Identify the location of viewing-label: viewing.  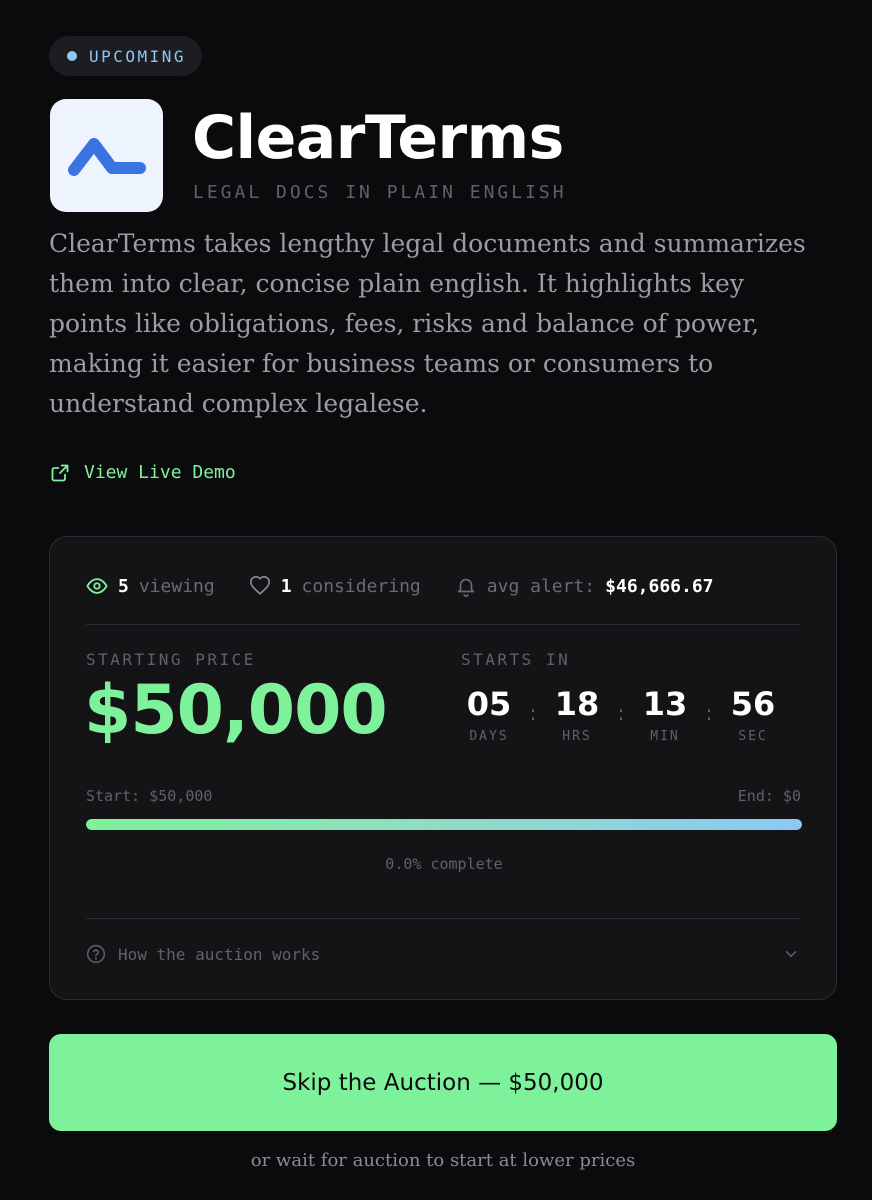
(176, 586).